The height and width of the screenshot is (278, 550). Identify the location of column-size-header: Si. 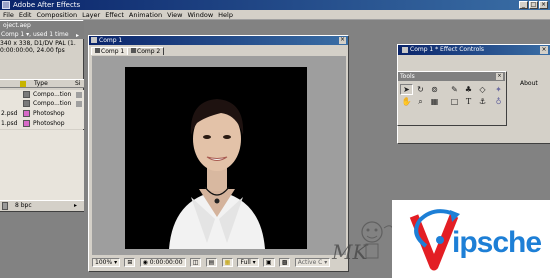
(77, 84).